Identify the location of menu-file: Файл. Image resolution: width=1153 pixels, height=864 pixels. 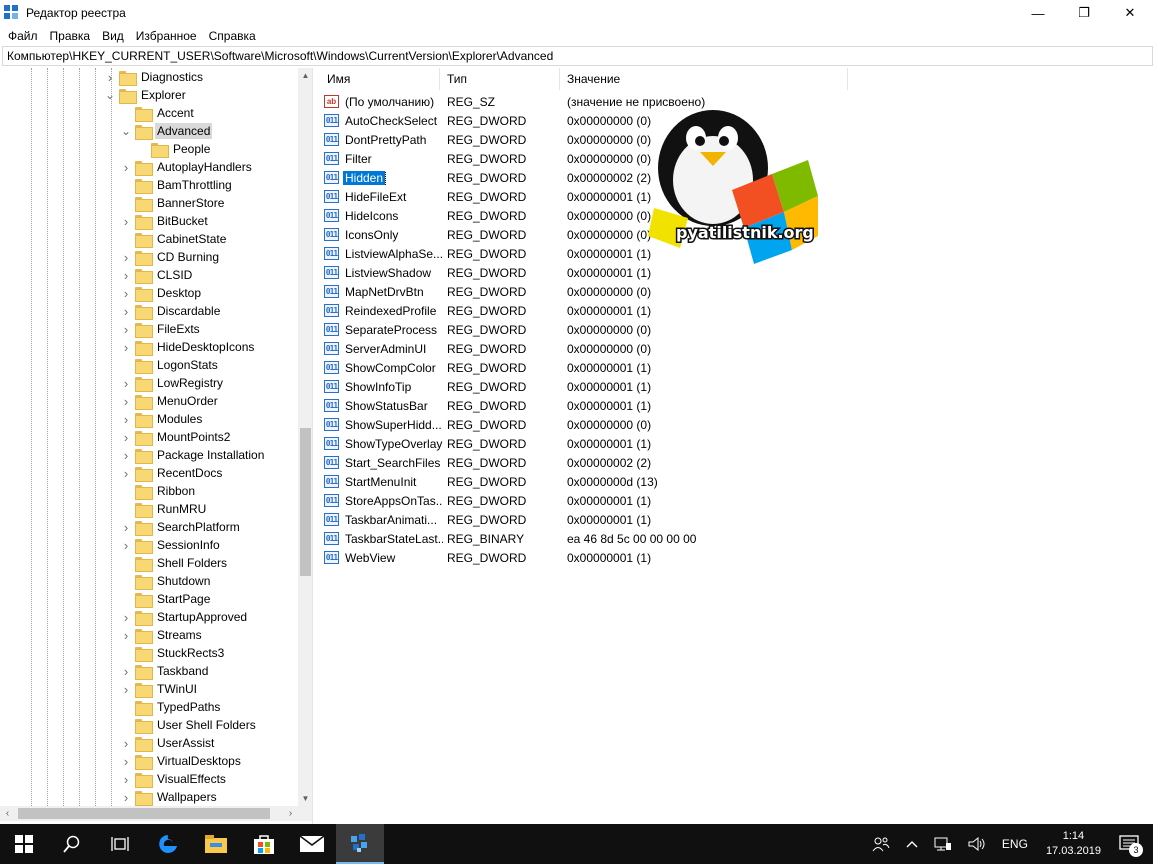
(23, 36).